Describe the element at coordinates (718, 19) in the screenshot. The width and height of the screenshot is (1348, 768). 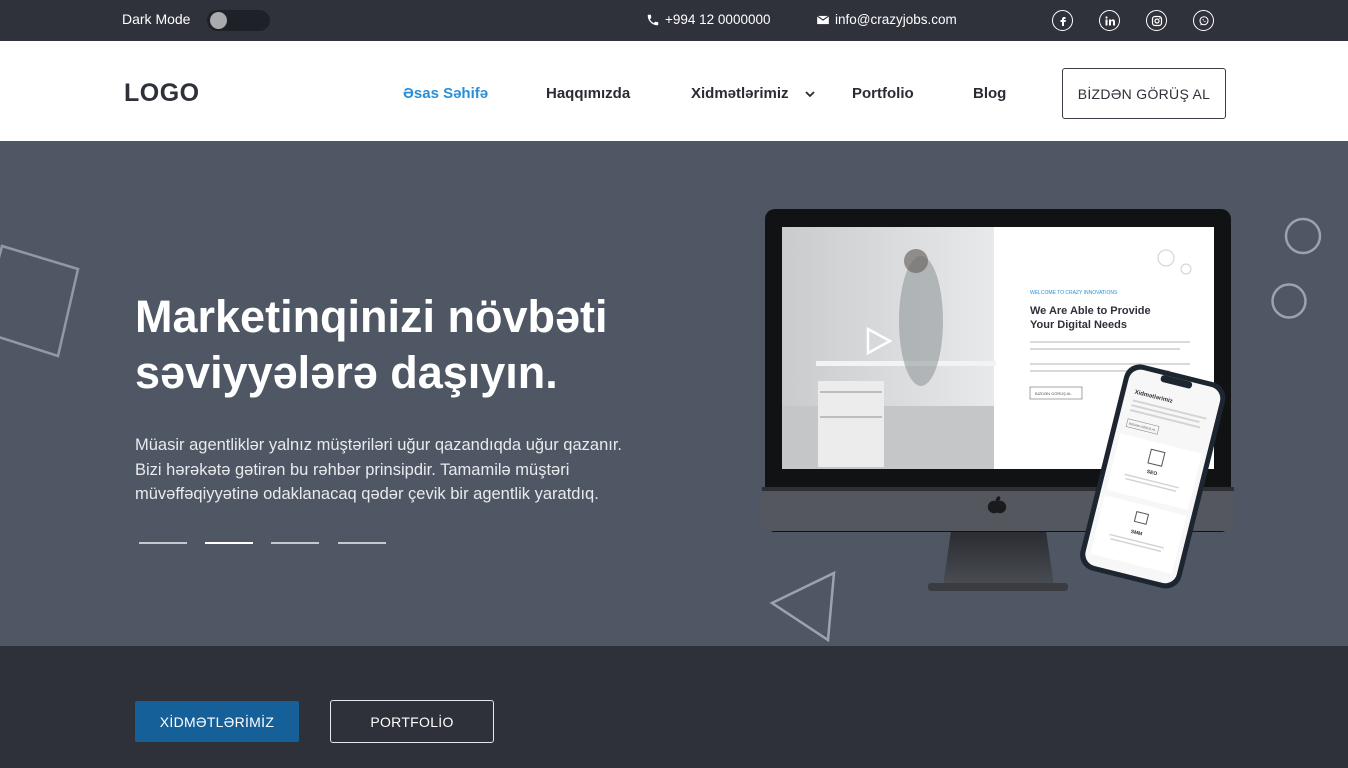
I see `phone-number: +994 12 0000000` at that location.